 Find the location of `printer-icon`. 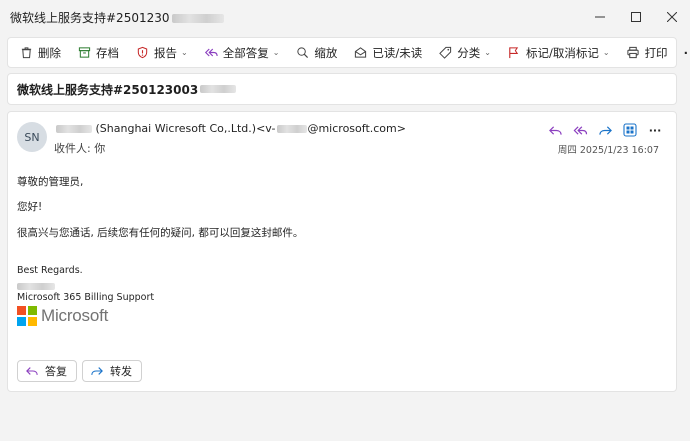

printer-icon is located at coordinates (633, 53).